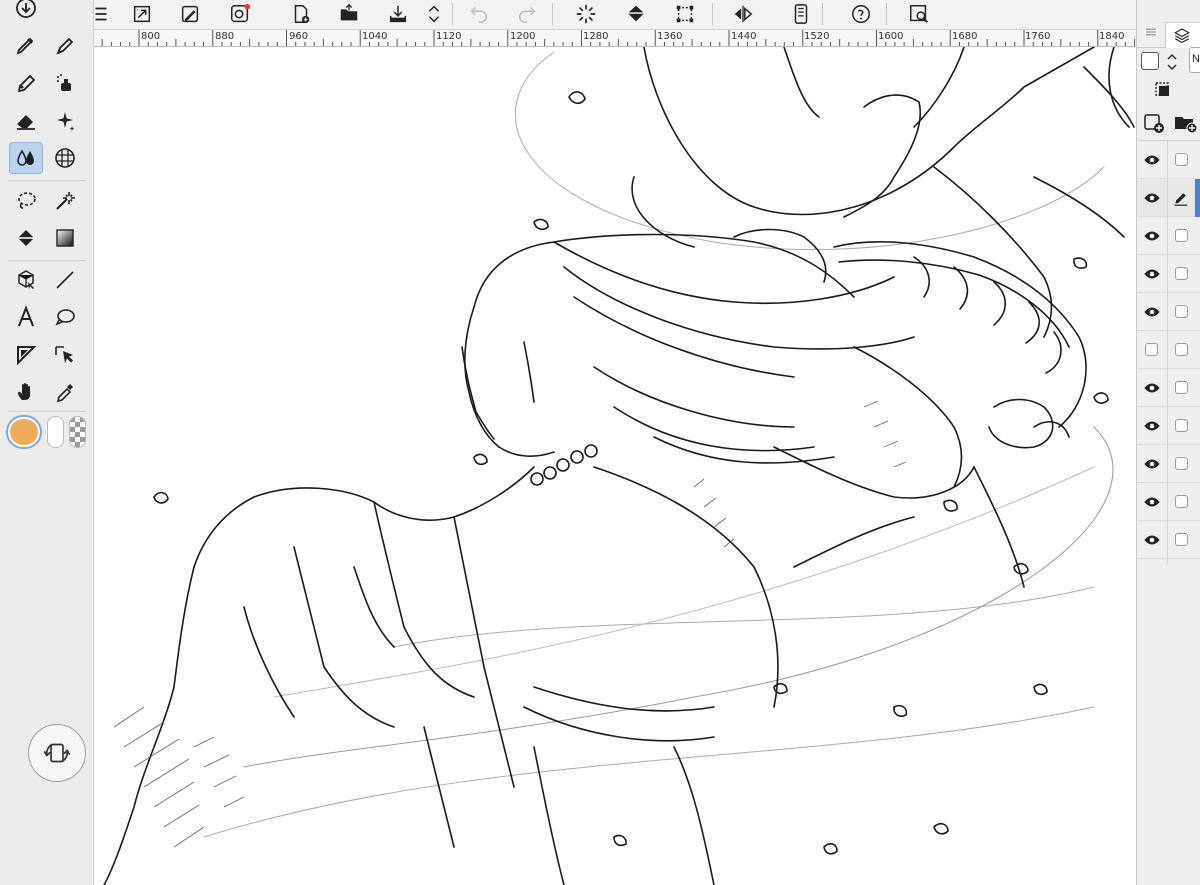 This screenshot has width=1200, height=885. Describe the element at coordinates (891, 36) in the screenshot. I see `ruler-label-11: 1600` at that location.